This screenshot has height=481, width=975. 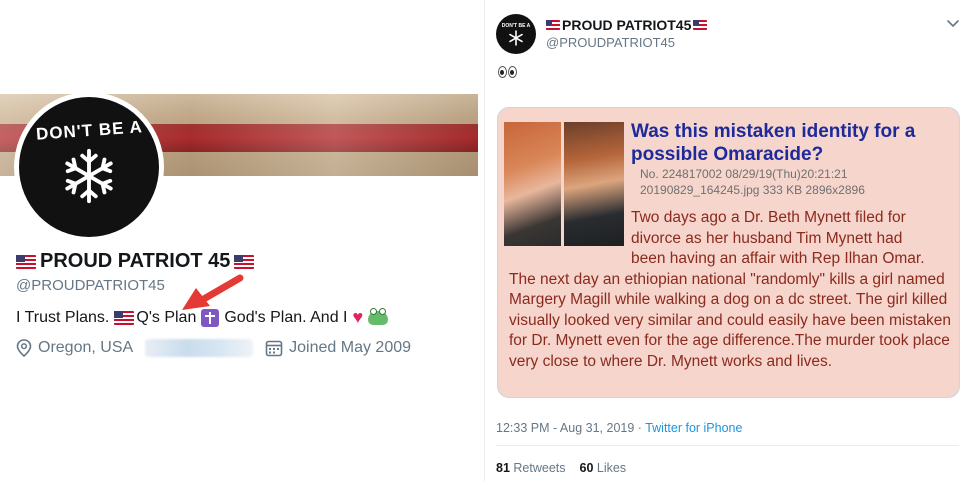 I want to click on profile-handle: @PROUDPATRIOT45, so click(x=90, y=285).